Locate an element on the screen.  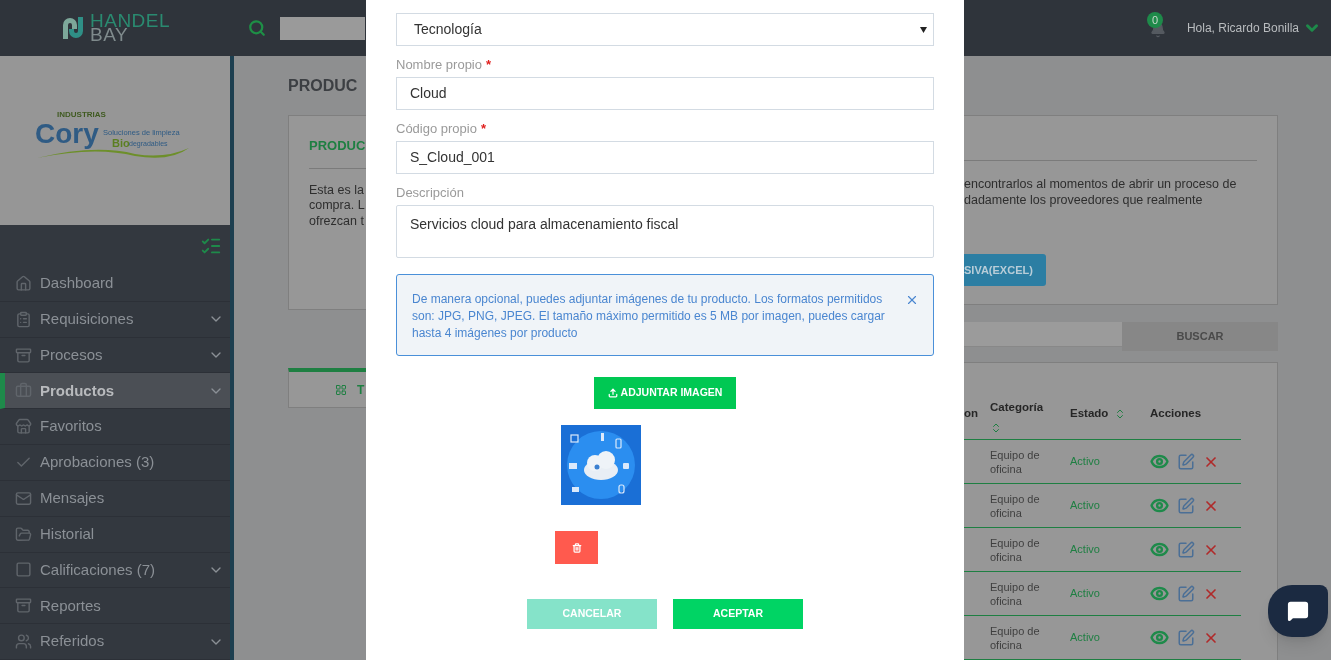
sidebar-item: Calificaciones (7) is located at coordinates (115, 570).